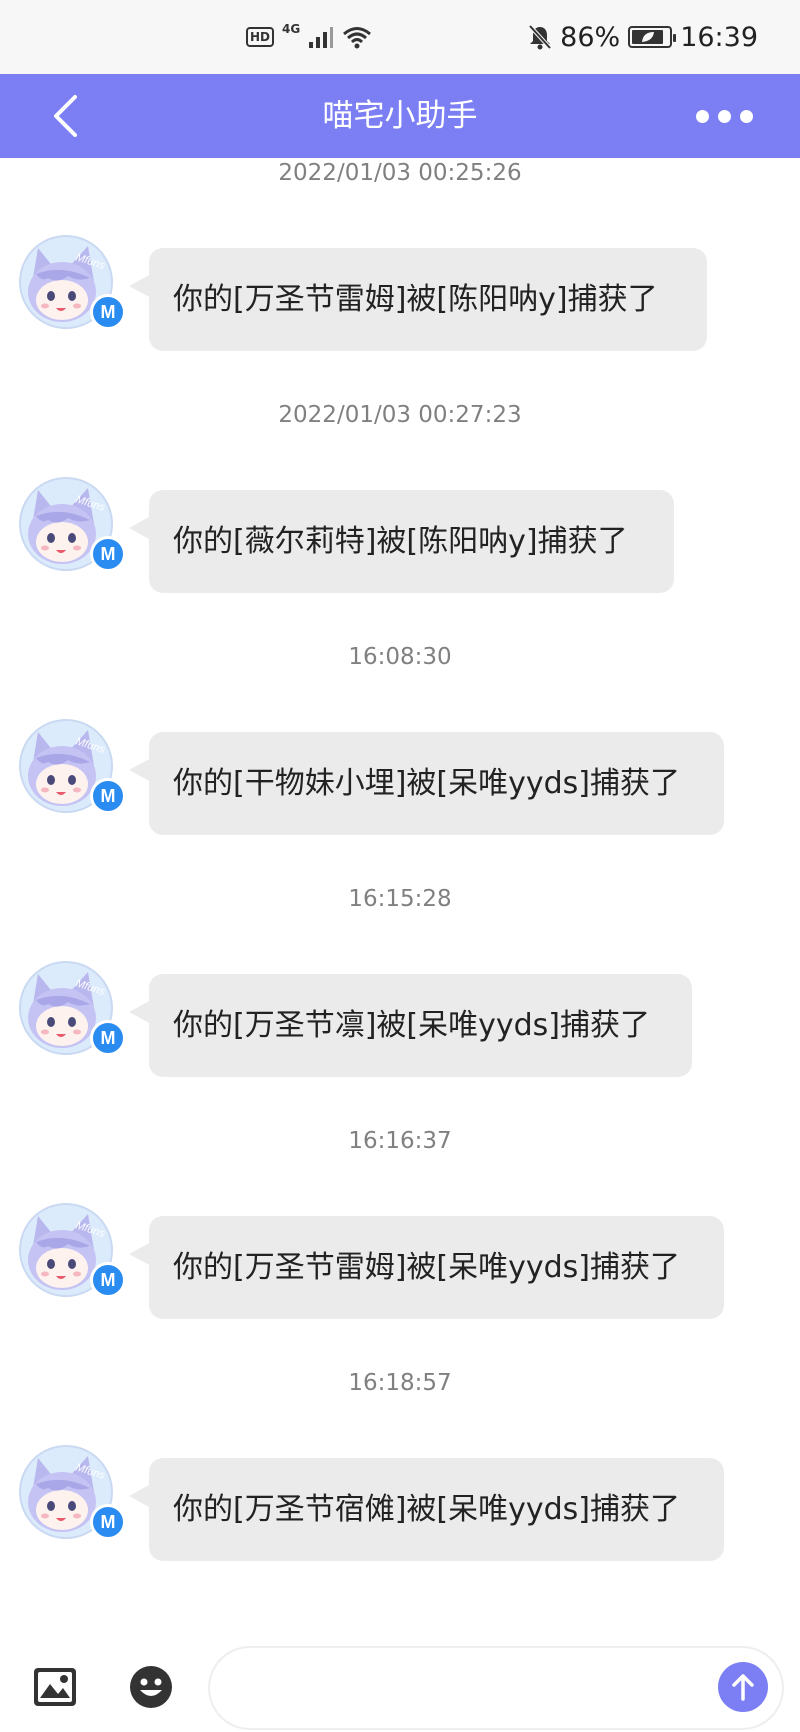  Describe the element at coordinates (496, 1688) in the screenshot. I see `message-input` at that location.